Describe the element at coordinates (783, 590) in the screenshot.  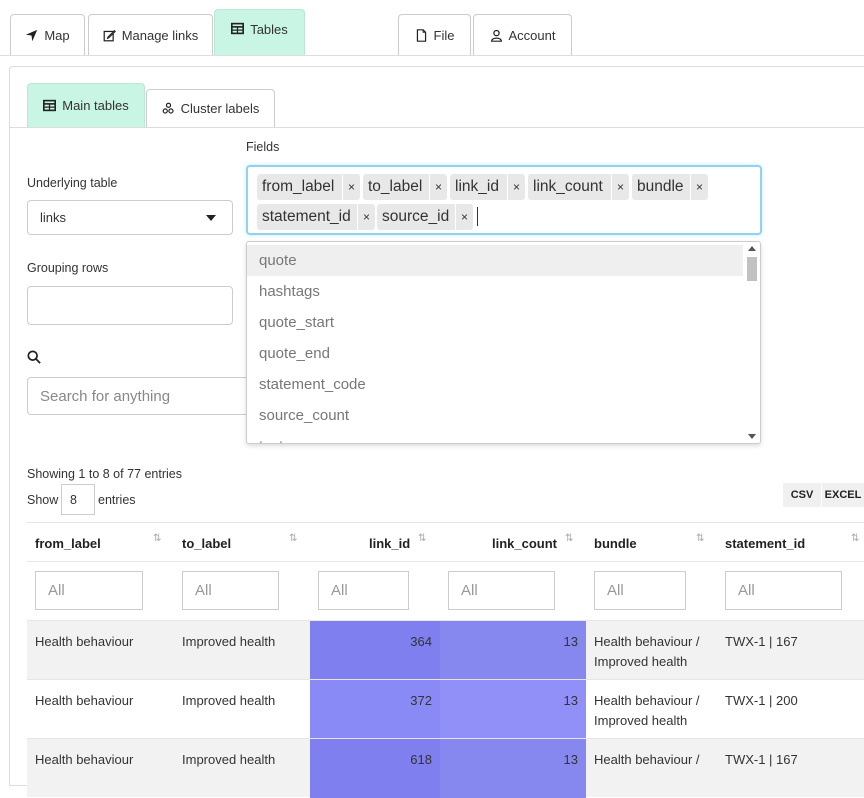
I see `filter-statement-id: All` at that location.